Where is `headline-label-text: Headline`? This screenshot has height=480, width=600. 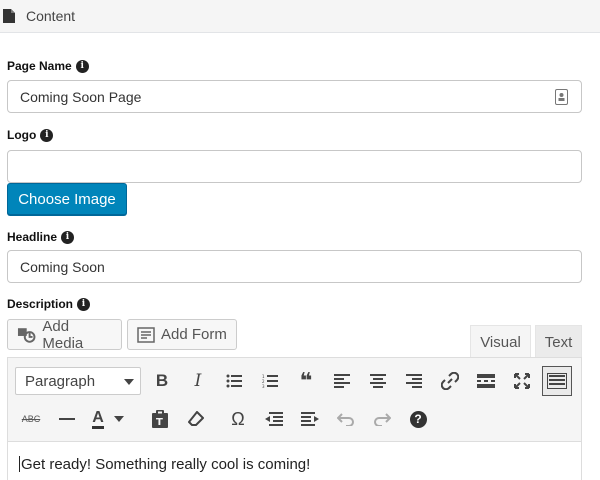
headline-label-text: Headline is located at coordinates (32, 237).